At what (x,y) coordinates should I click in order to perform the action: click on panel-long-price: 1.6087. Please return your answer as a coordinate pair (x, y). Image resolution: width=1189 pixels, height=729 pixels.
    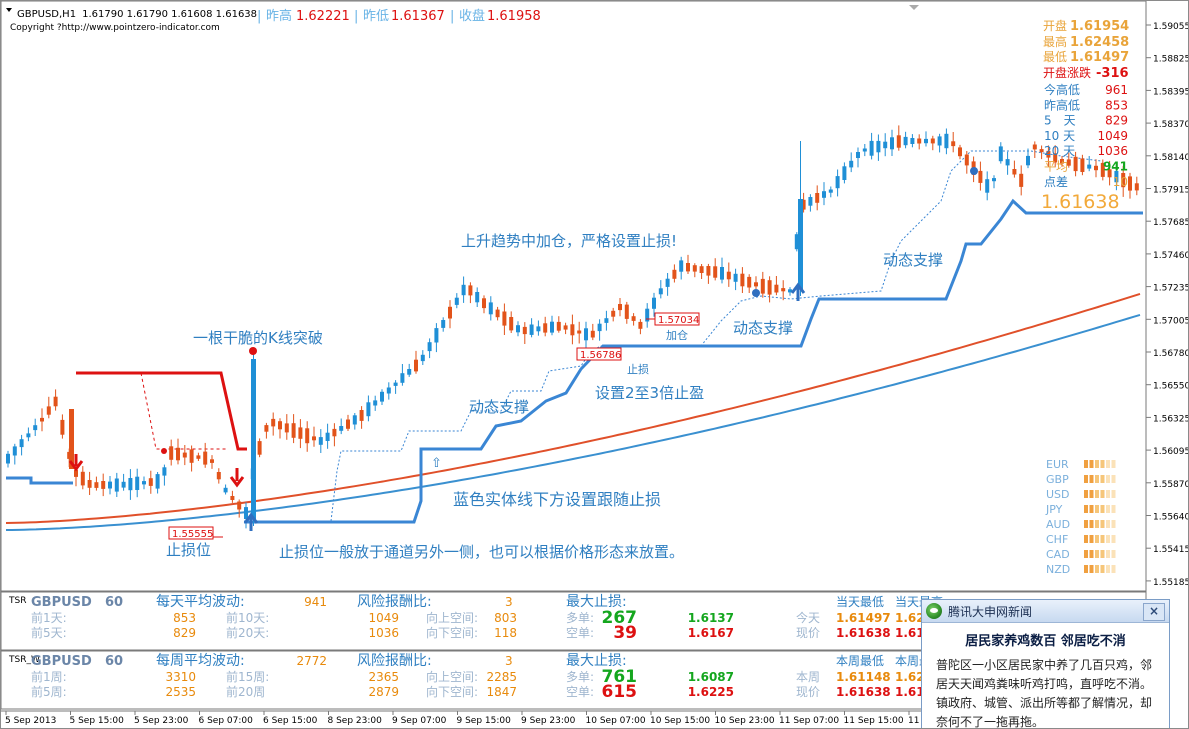
    Looking at the image, I should click on (711, 677).